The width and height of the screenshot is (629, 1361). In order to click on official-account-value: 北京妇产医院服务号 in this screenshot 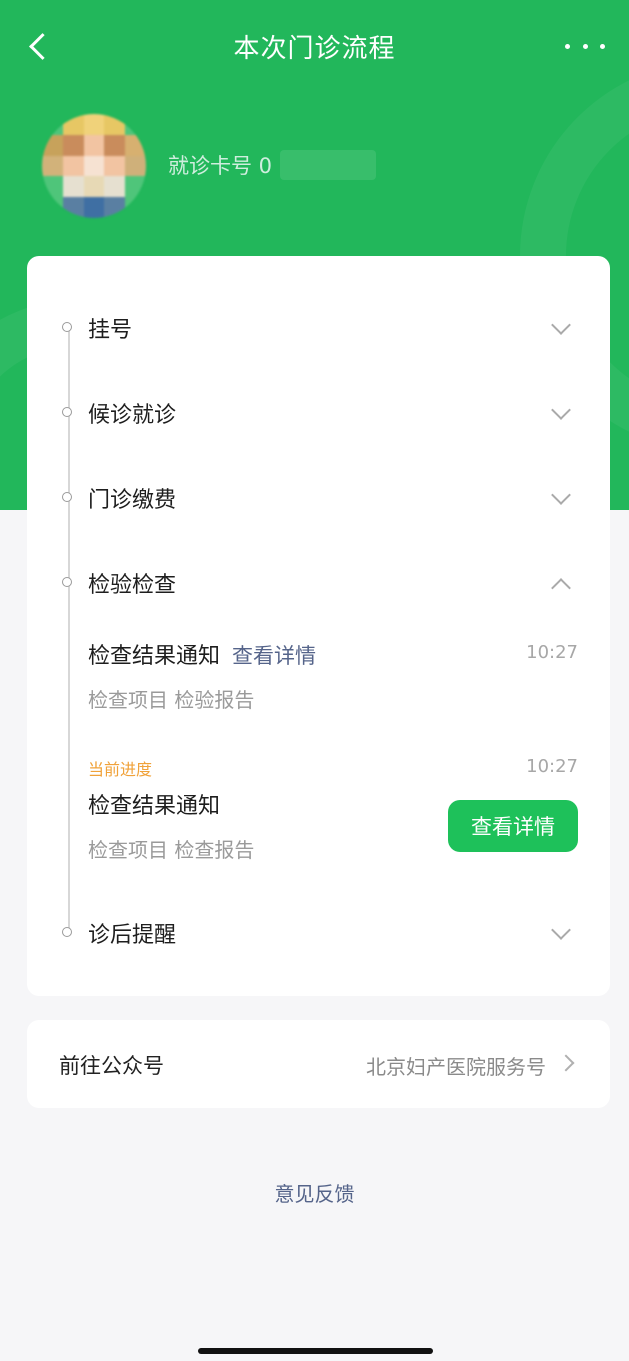, I will do `click(456, 1067)`.